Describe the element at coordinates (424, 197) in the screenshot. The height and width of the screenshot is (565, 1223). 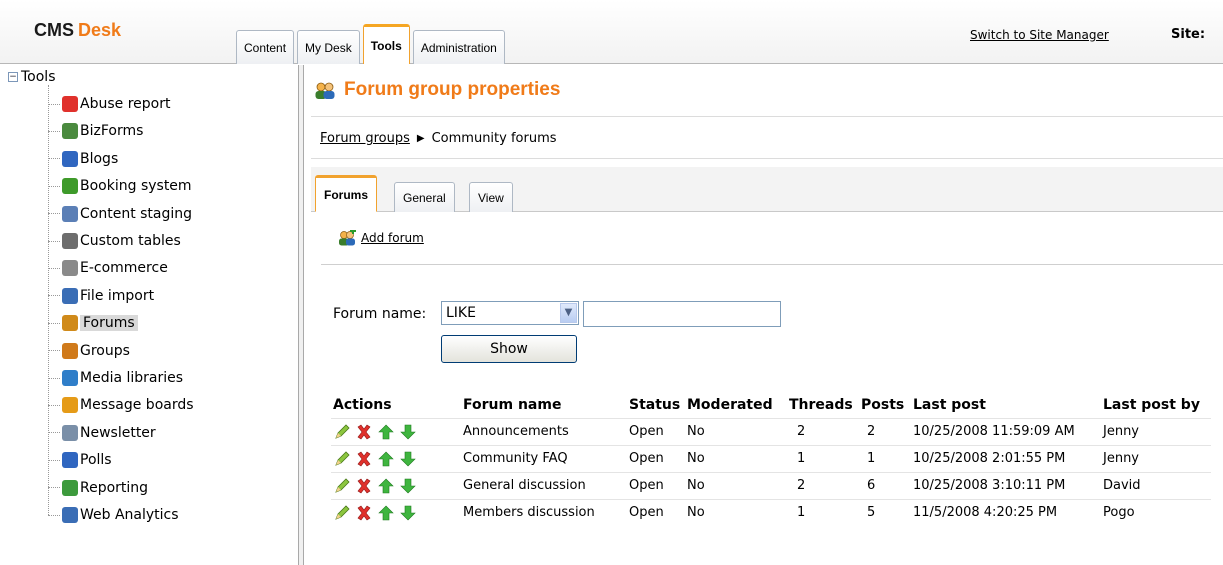
I see `tab-general: General` at that location.